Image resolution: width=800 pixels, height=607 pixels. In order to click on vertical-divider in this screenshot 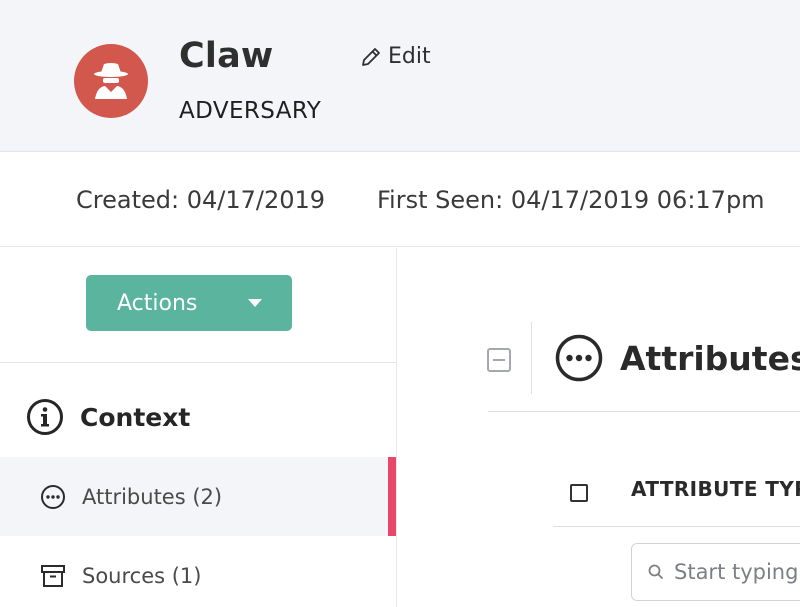, I will do `click(531, 358)`.